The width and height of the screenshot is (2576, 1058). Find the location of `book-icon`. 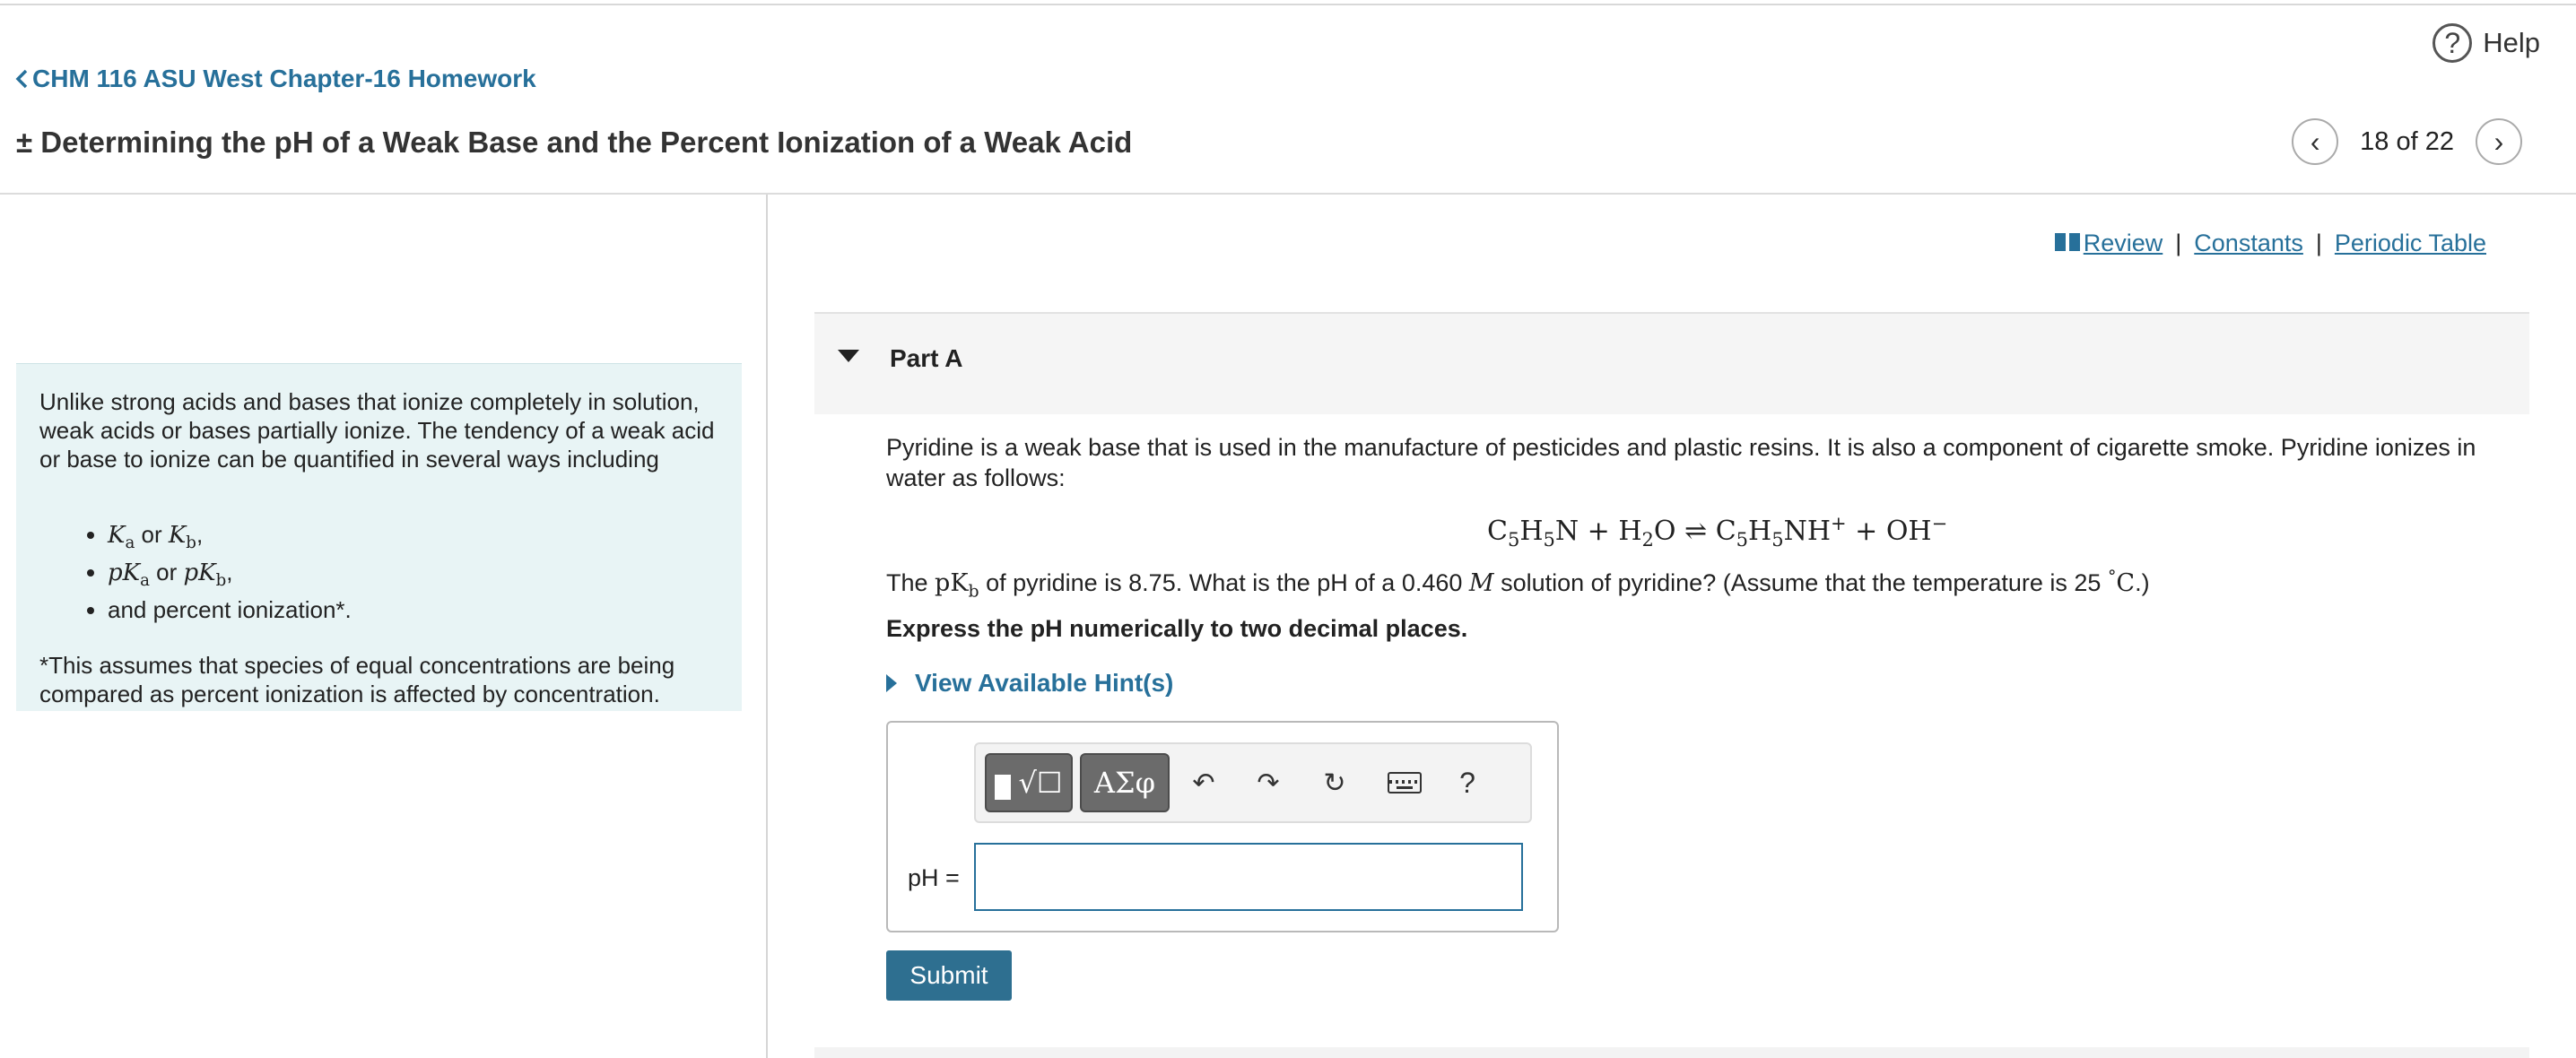

book-icon is located at coordinates (2067, 242).